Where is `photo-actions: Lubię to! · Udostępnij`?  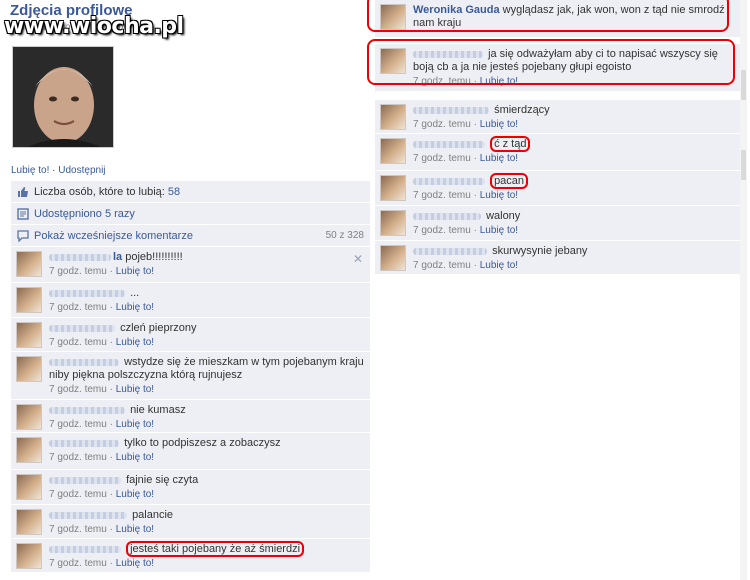
photo-actions: Lubię to! · Udostępnij is located at coordinates (58, 170).